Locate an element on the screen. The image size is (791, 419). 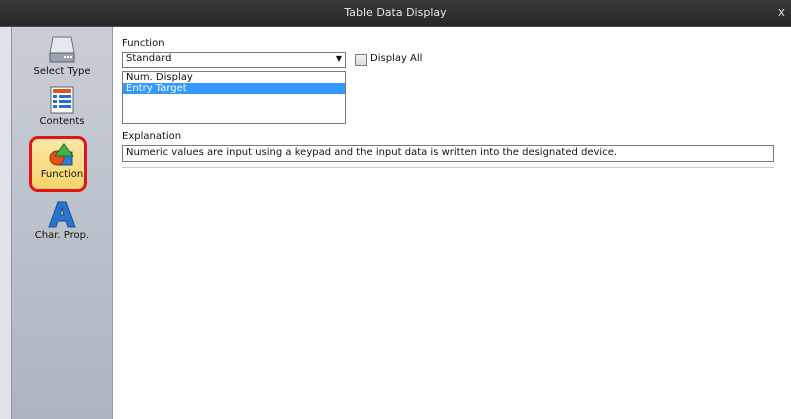
divider is located at coordinates (448, 167).